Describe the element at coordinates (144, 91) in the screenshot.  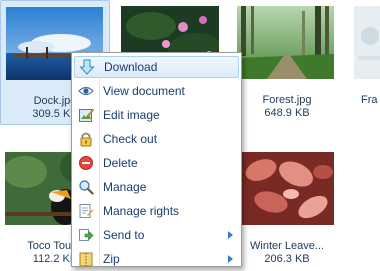
I see `menu-item-label: View document` at that location.